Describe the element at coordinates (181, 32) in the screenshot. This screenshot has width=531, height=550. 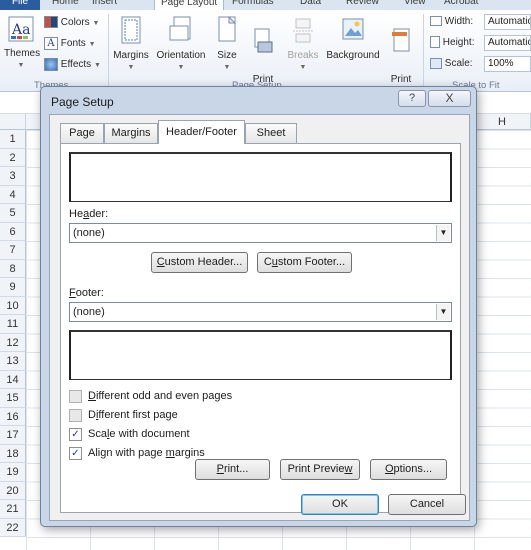
I see `orientation-icon` at that location.